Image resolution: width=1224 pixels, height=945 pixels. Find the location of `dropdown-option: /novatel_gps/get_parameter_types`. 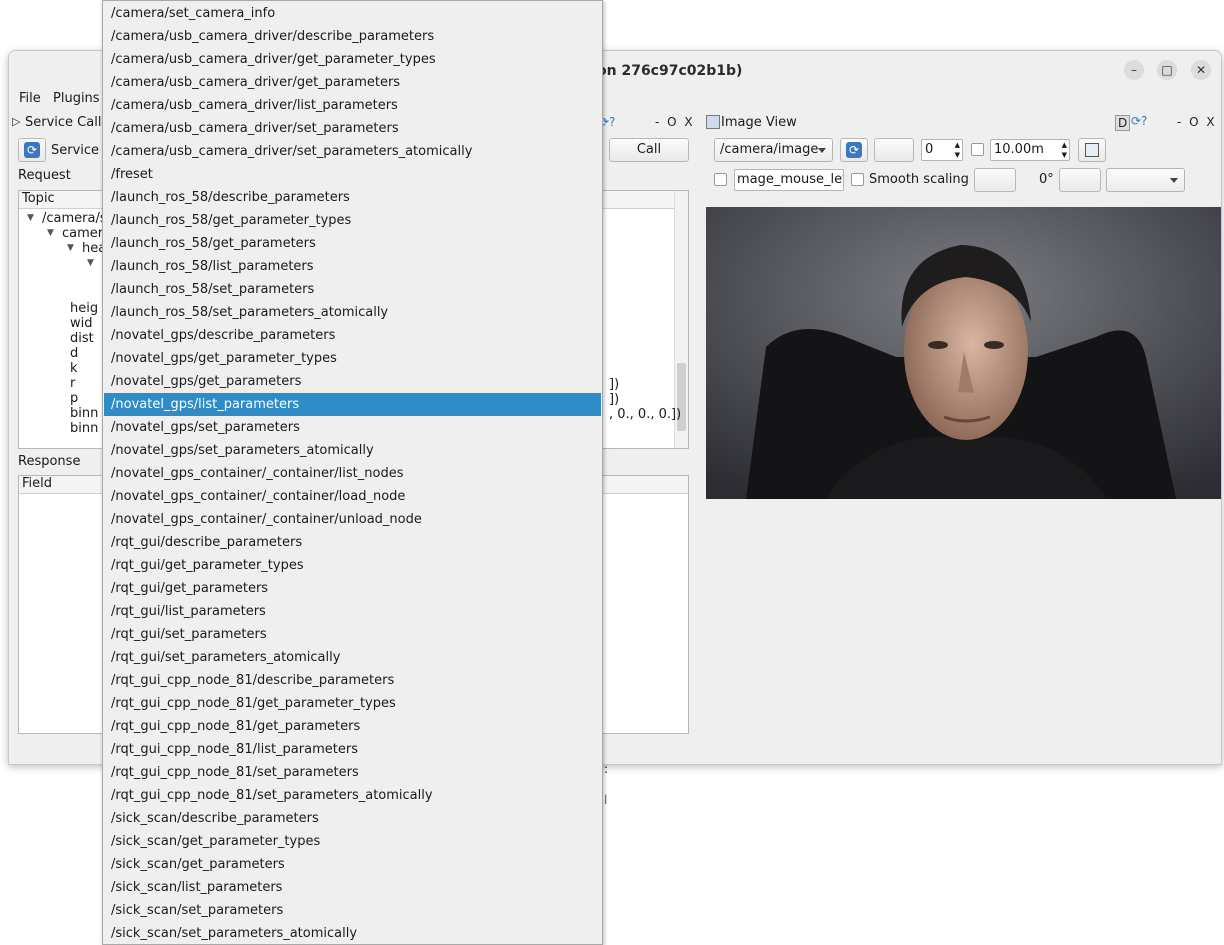

dropdown-option: /novatel_gps/get_parameter_types is located at coordinates (352, 358).